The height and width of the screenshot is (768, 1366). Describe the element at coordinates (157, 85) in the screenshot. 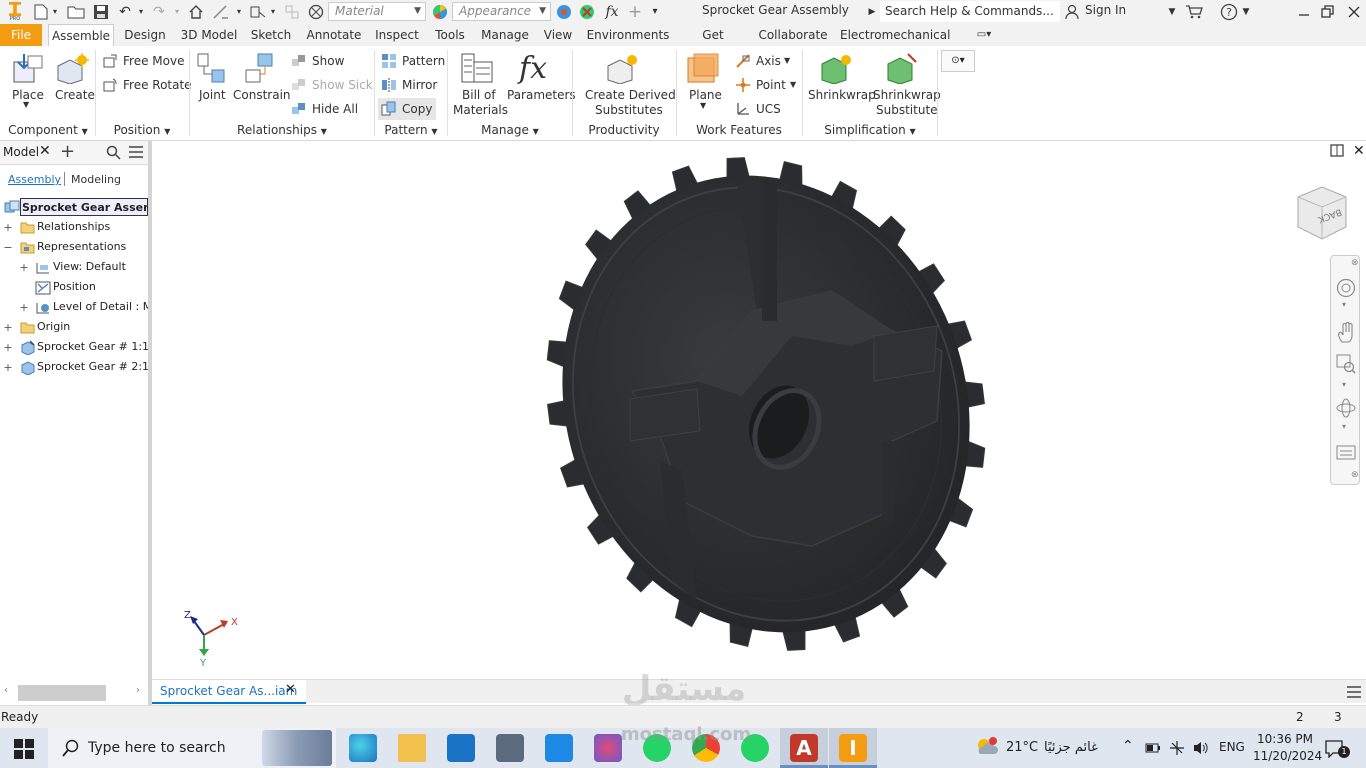

I see `free-rotate-button: Free Rotate` at that location.